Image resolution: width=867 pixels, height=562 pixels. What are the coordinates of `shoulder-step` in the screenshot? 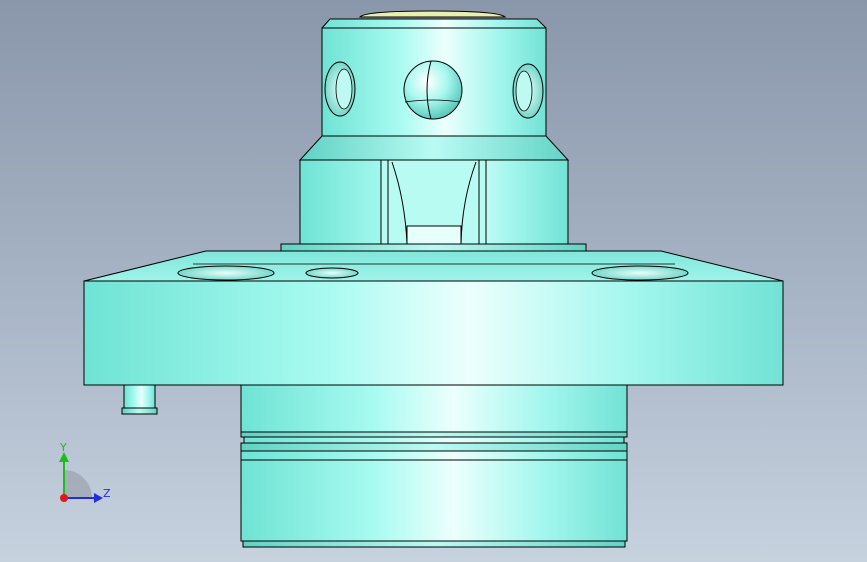 It's located at (433, 247).